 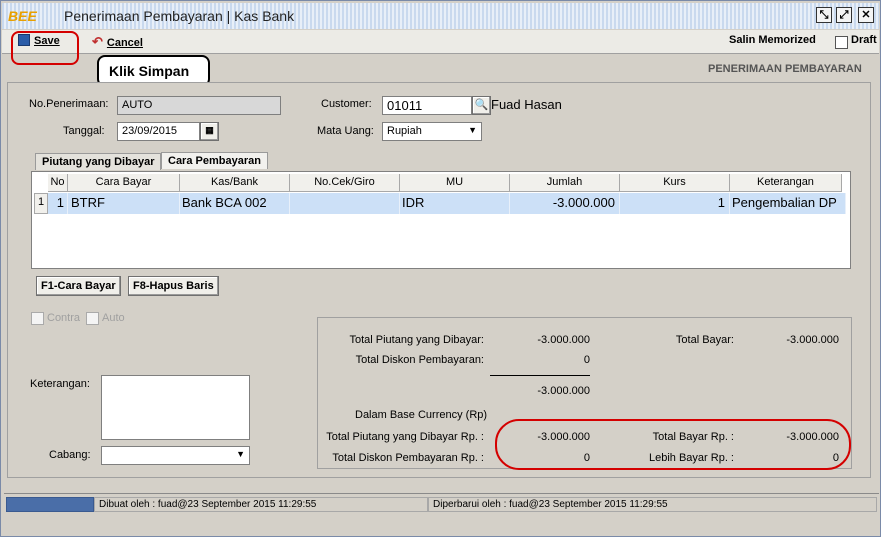 I want to click on section-title: PENERIMAAN PEMBAYARAN, so click(x=785, y=69).